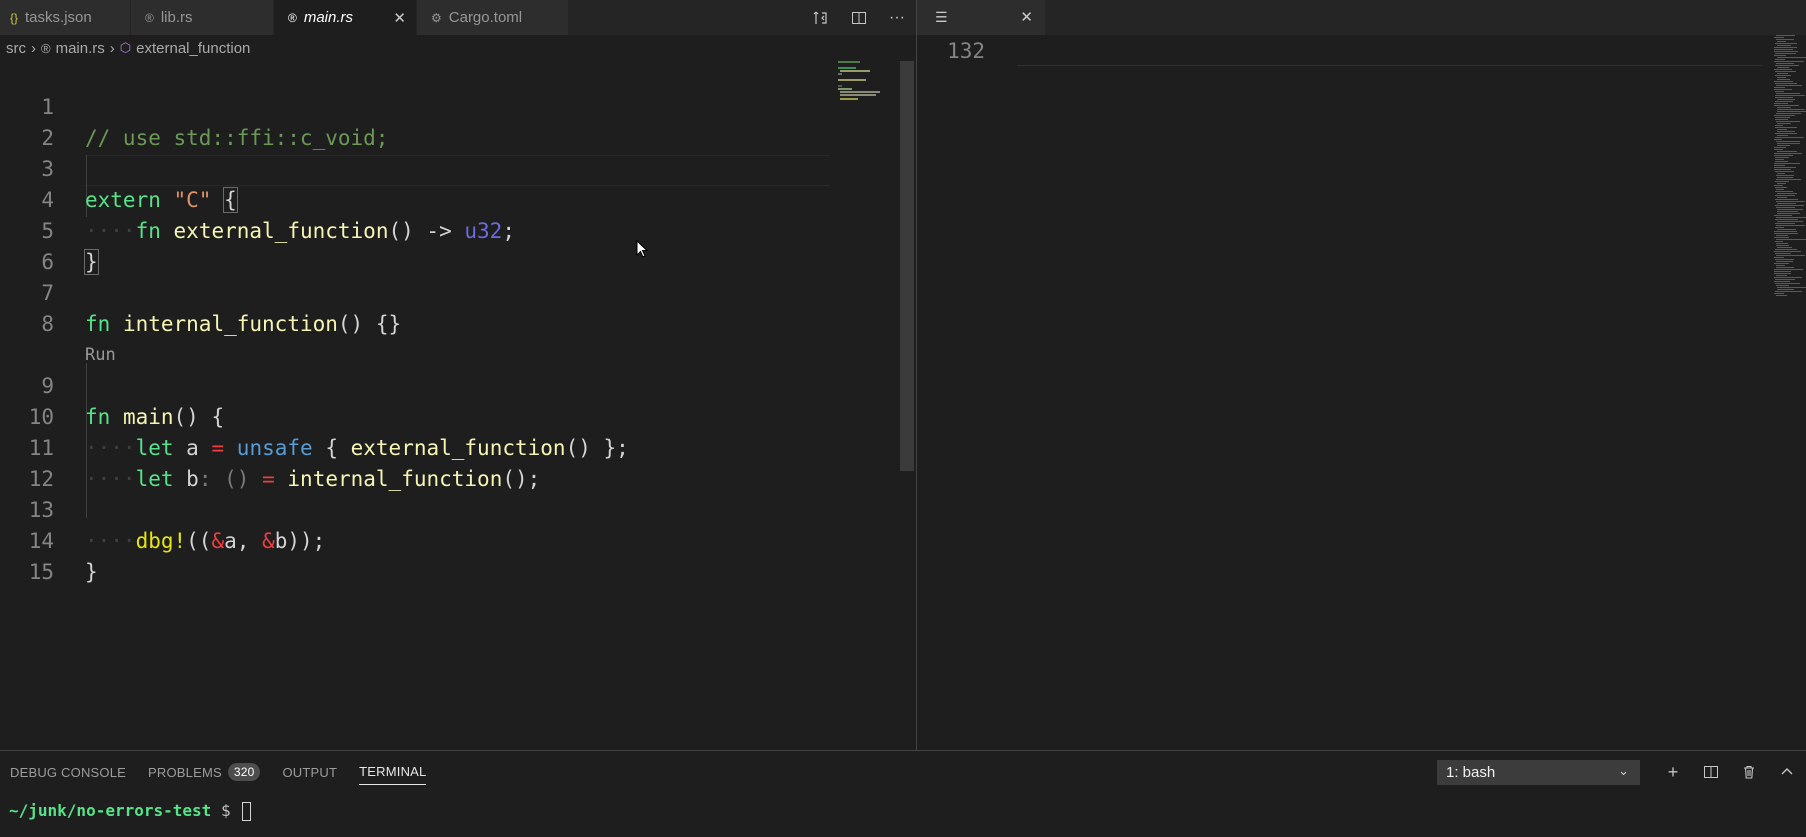 This screenshot has height=837, width=1806. What do you see at coordinates (68, 772) in the screenshot?
I see `tab-debug-console: DEBUG CONSOLE` at bounding box center [68, 772].